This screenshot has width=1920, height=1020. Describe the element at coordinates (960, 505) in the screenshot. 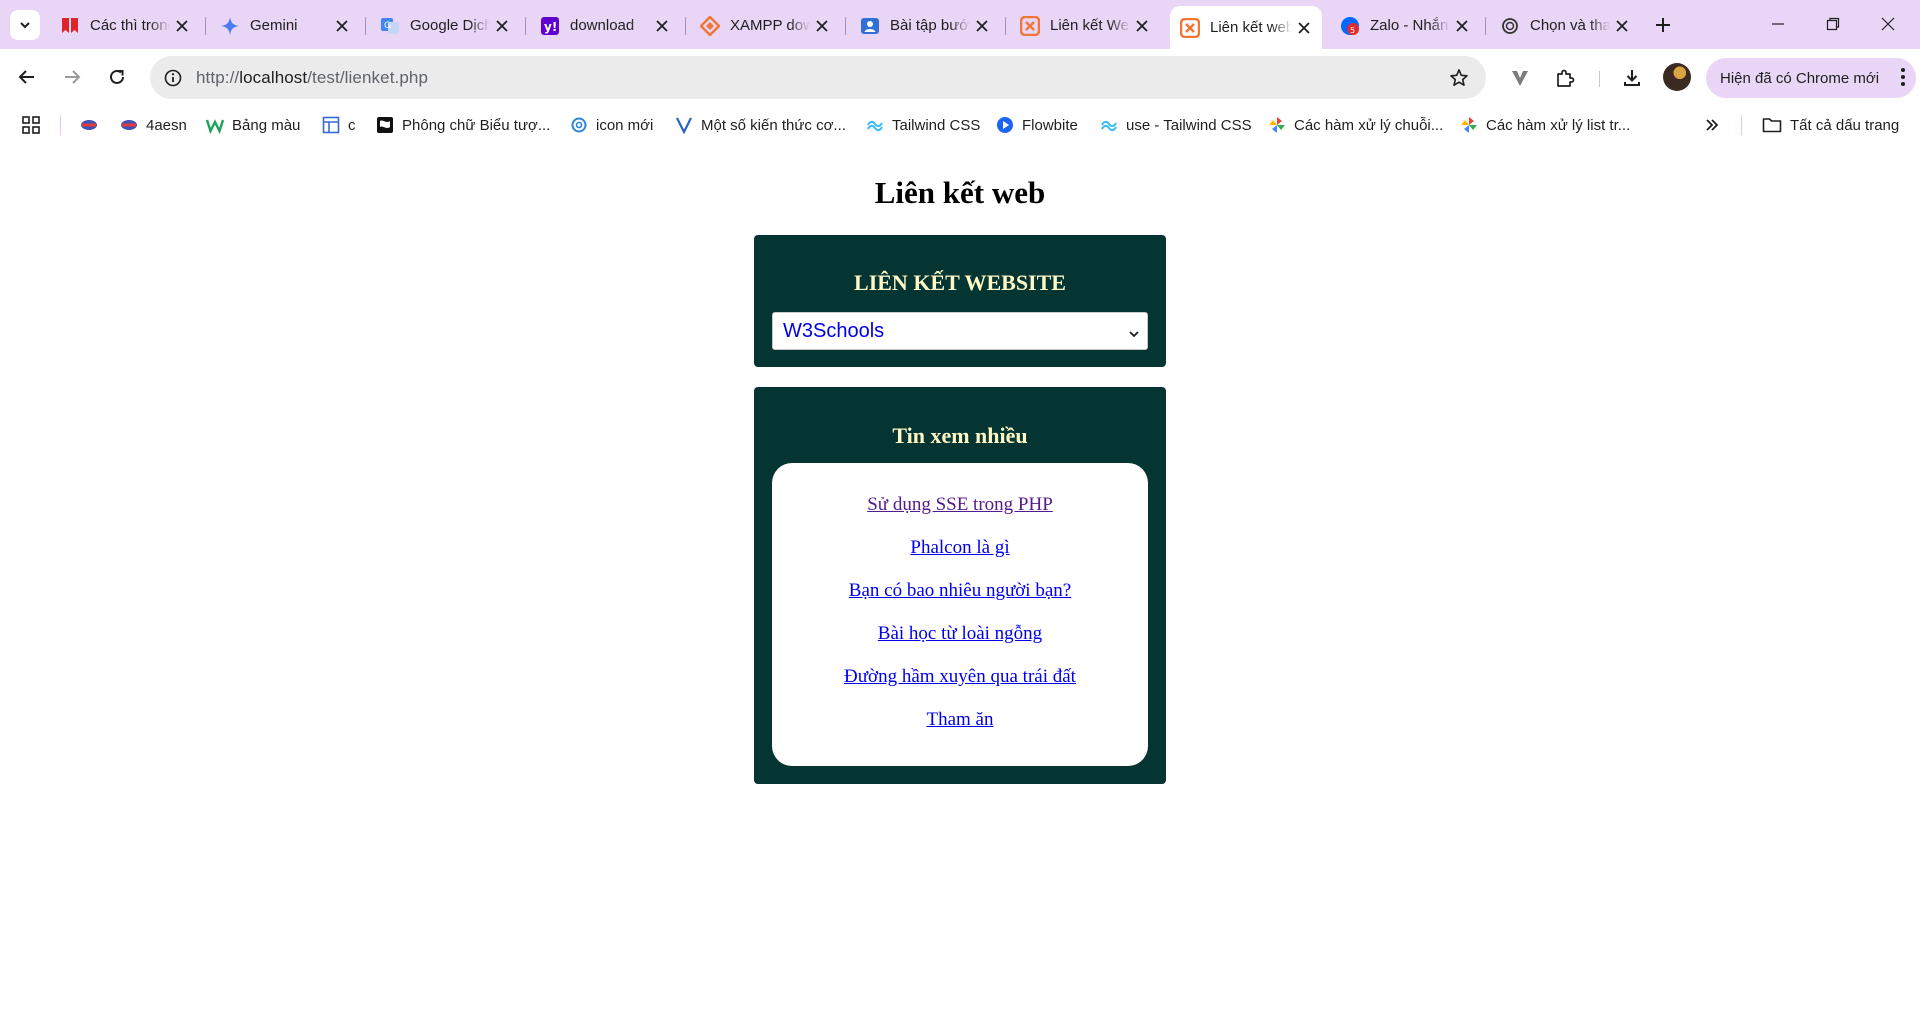

I see `news-link: Sử dụng SSE trong PHP` at that location.